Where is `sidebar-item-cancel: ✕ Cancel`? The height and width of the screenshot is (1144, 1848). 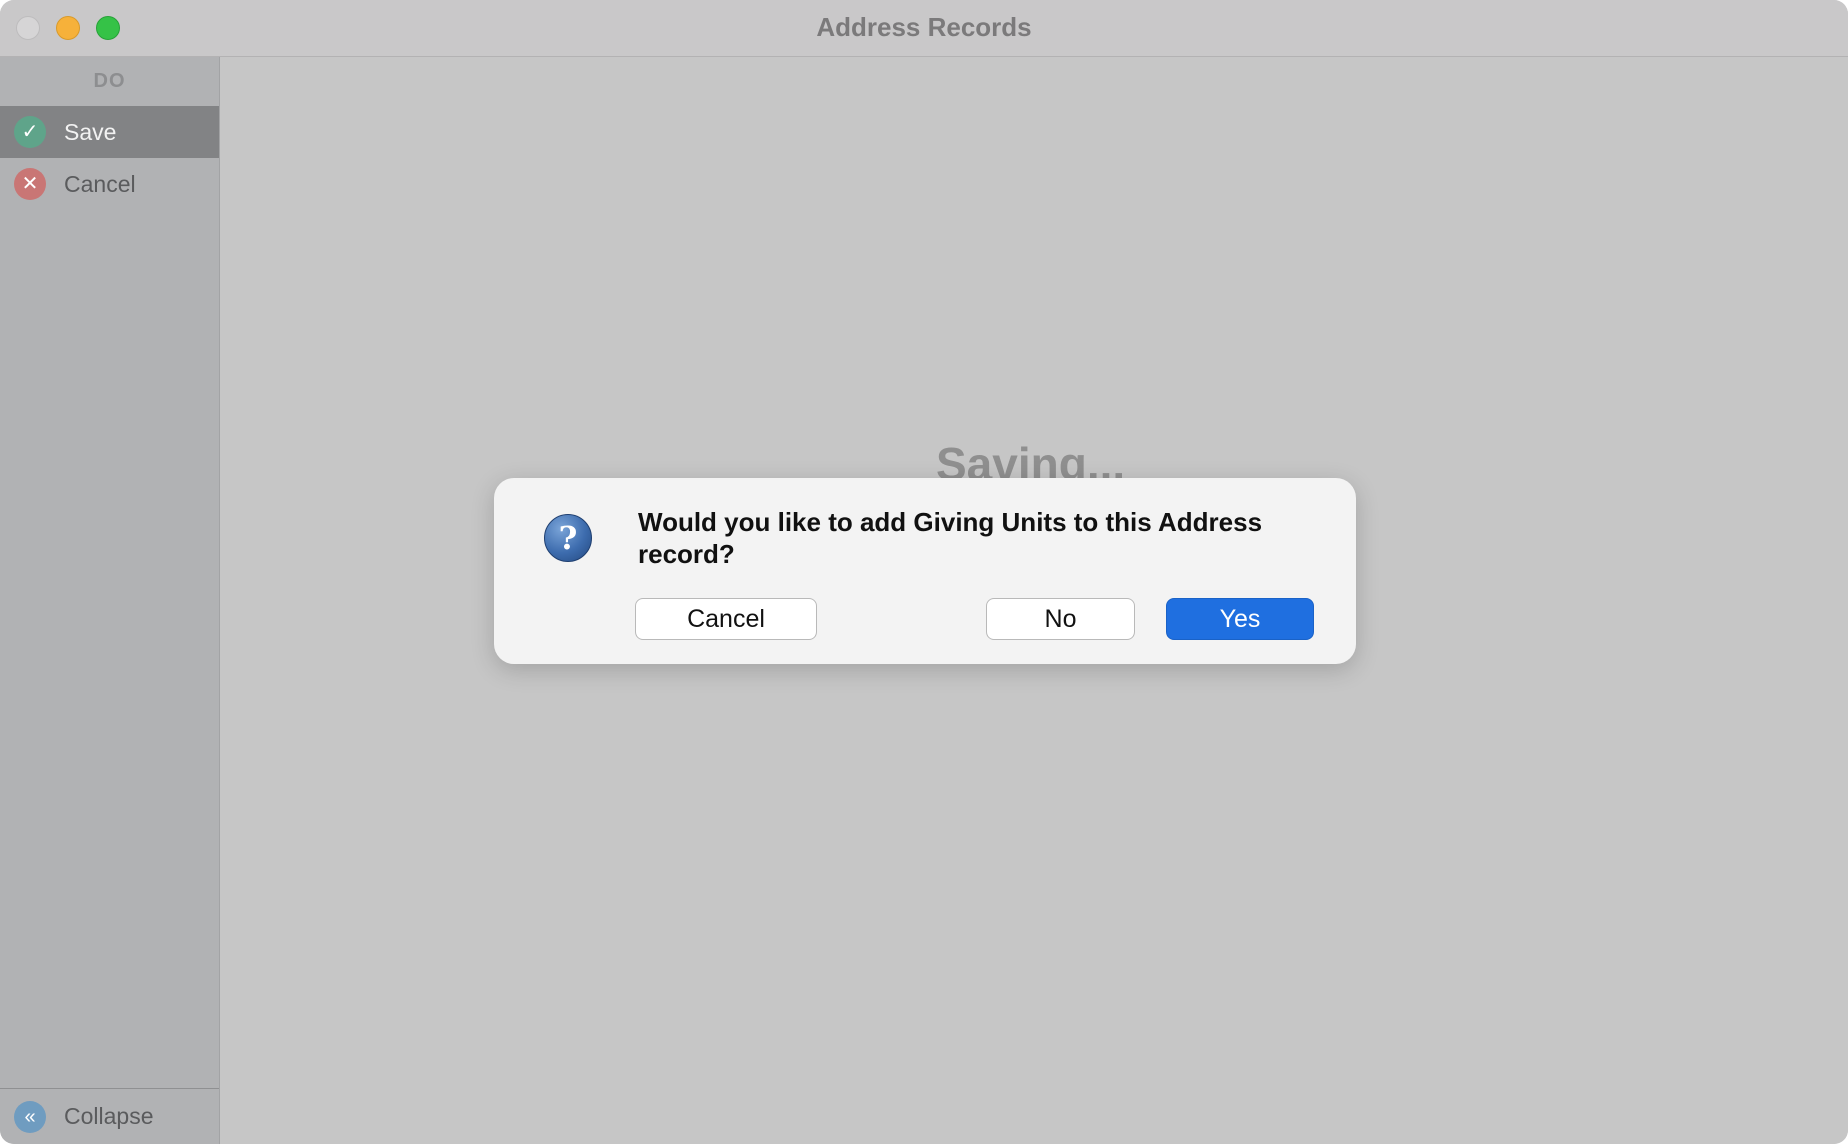 sidebar-item-cancel: ✕ Cancel is located at coordinates (109, 184).